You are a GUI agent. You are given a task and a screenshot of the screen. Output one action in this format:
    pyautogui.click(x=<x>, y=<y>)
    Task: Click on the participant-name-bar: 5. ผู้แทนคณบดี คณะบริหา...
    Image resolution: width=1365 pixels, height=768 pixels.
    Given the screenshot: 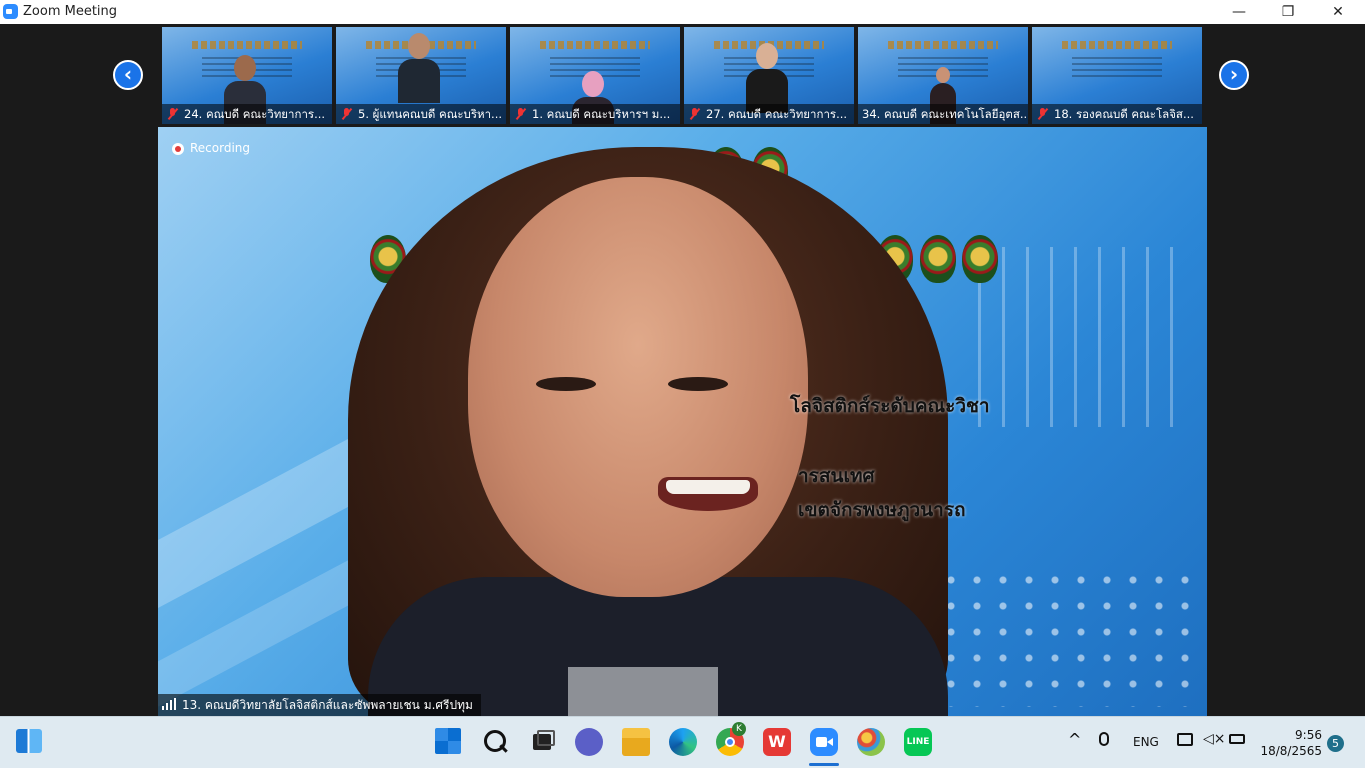 What is the action you would take?
    pyautogui.click(x=421, y=114)
    